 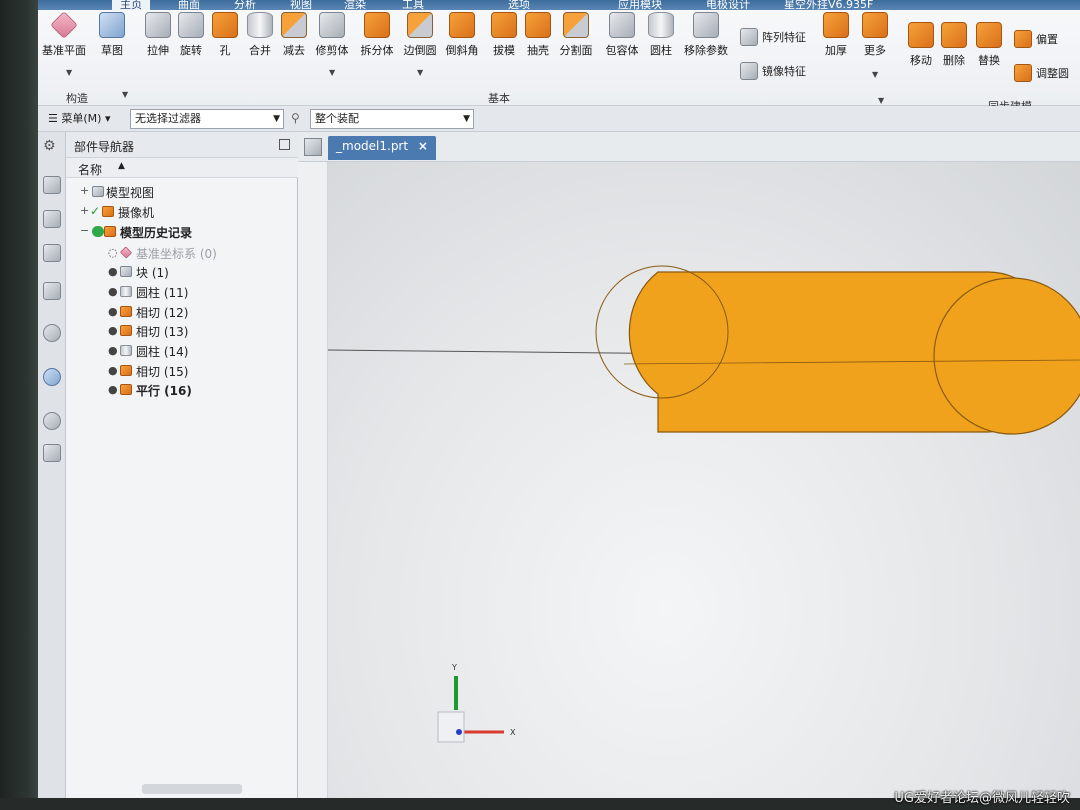 I want to click on part-navigator-title: 部件导航器, so click(x=104, y=147).